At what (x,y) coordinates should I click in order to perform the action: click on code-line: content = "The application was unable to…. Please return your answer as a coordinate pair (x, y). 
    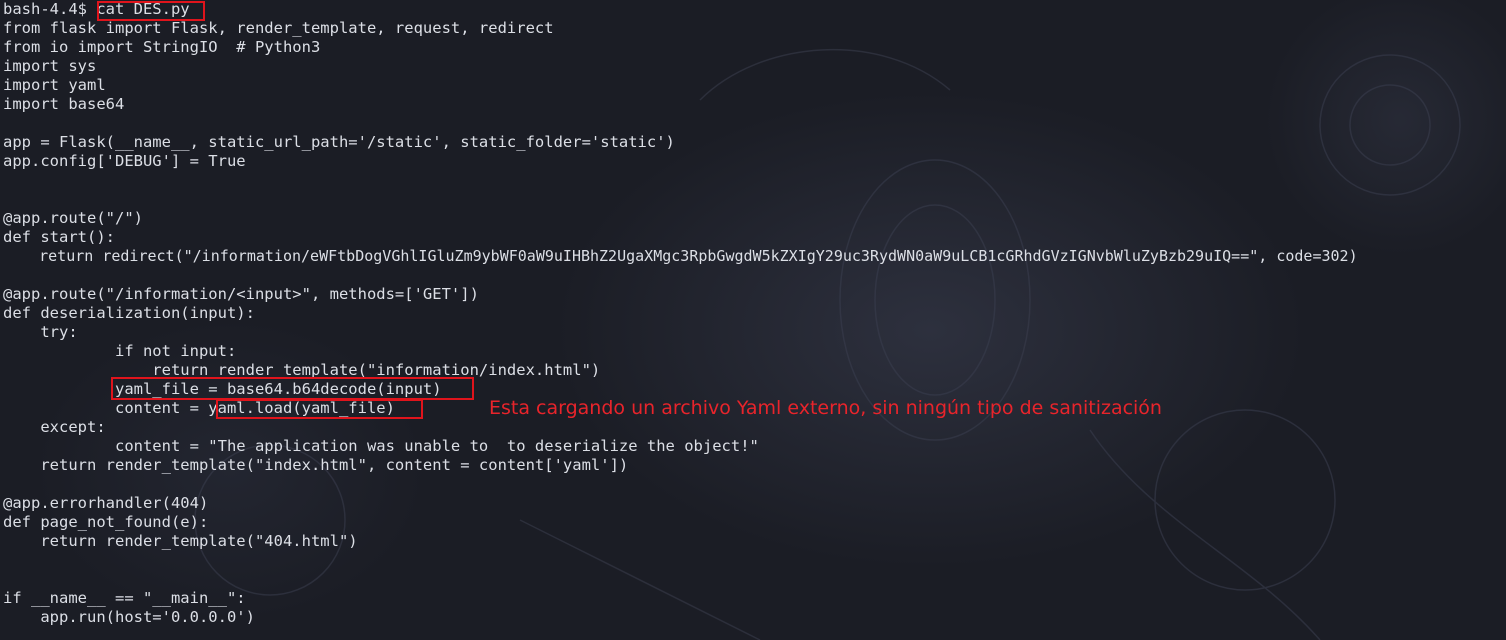
    Looking at the image, I should click on (381, 446).